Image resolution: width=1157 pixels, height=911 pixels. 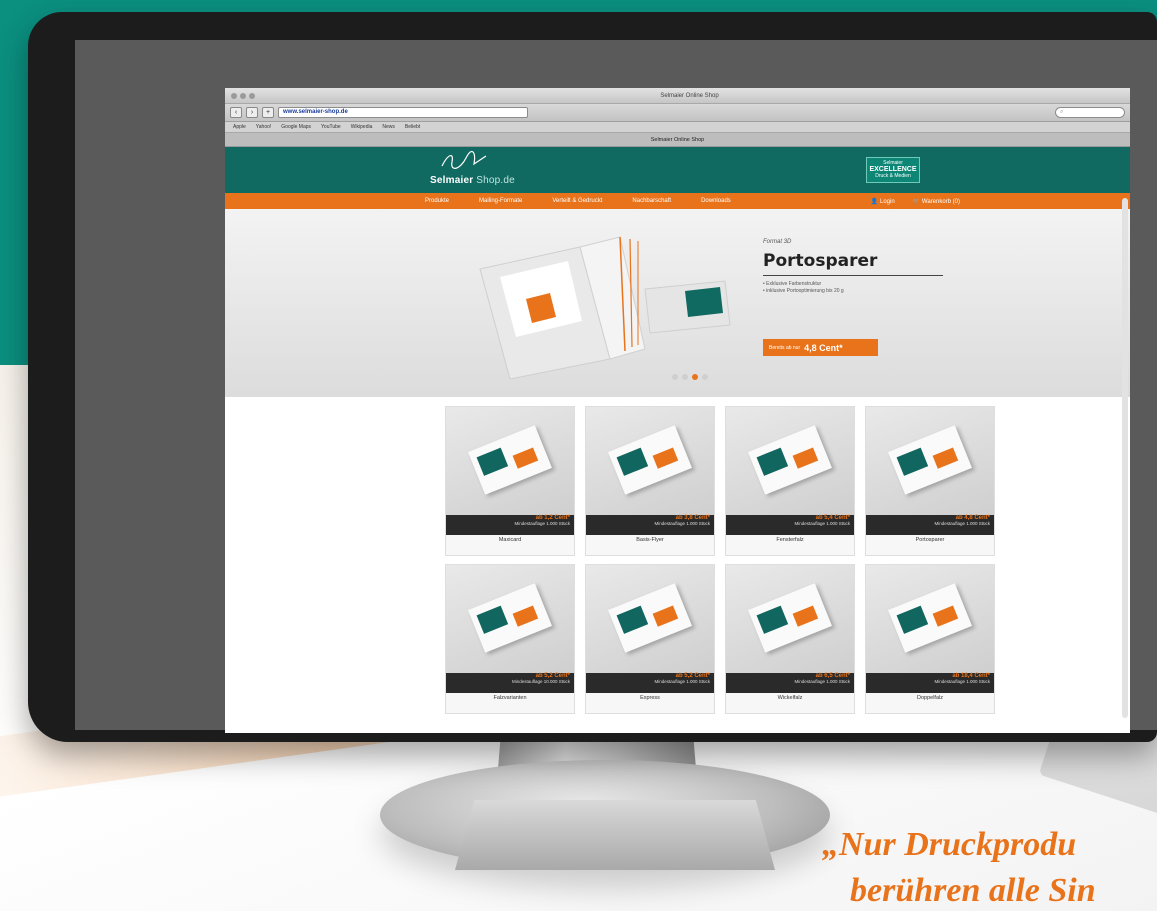 What do you see at coordinates (930, 525) in the screenshot?
I see `price-bar: ab 4,8 Cent* Mindestauflage 1.000 Stück` at bounding box center [930, 525].